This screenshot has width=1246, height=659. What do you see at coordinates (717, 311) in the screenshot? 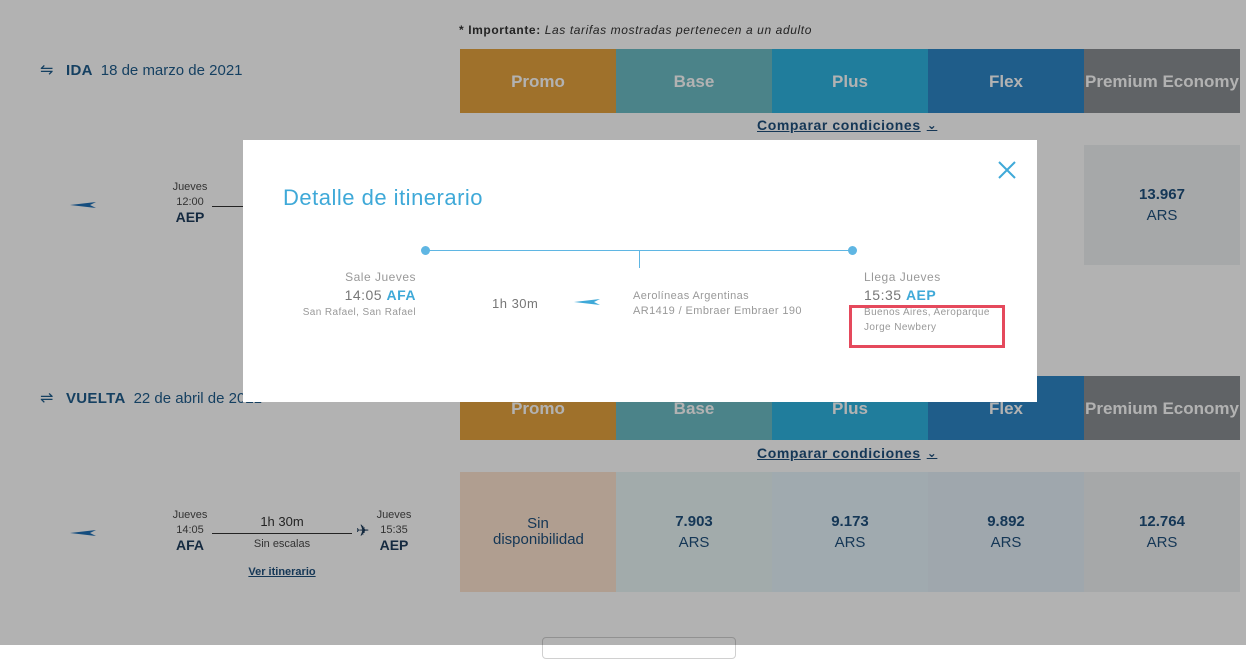
I see `flight-number: AR1419 / Embraer Embraer 190` at bounding box center [717, 311].